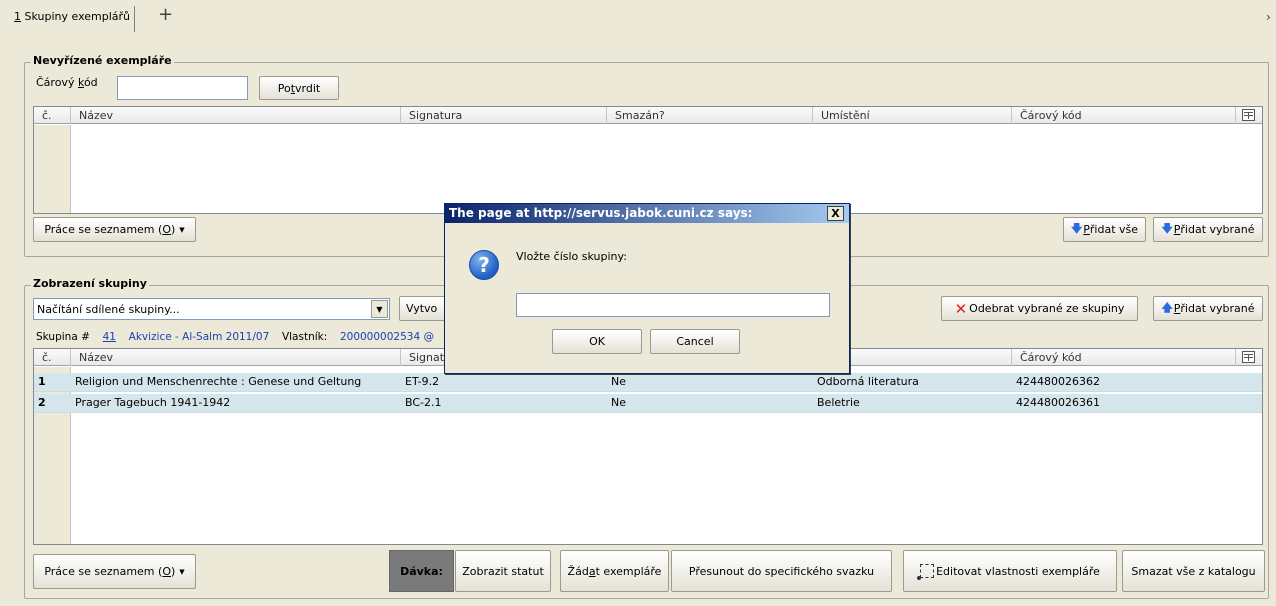  What do you see at coordinates (52, 169) in the screenshot?
I see `pending-row-header-column` at bounding box center [52, 169].